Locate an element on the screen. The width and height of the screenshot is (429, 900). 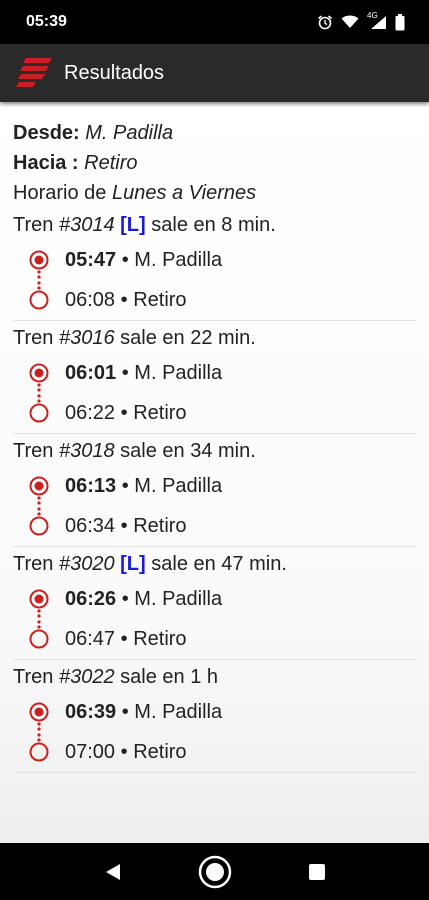
trip-number: #3016 is located at coordinates (86, 338).